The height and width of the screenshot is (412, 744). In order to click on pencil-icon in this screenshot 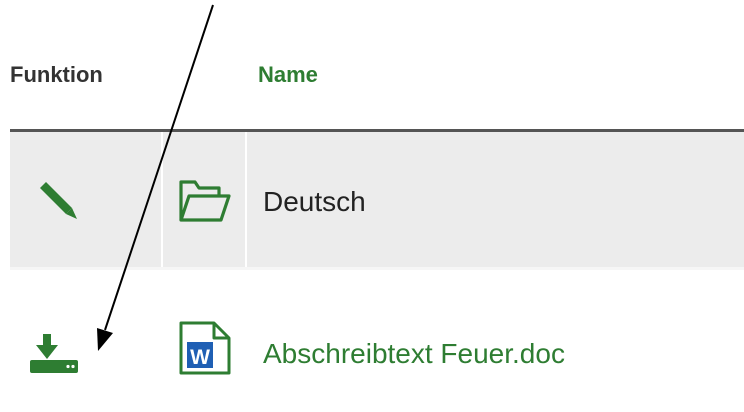, I will do `click(57, 203)`.